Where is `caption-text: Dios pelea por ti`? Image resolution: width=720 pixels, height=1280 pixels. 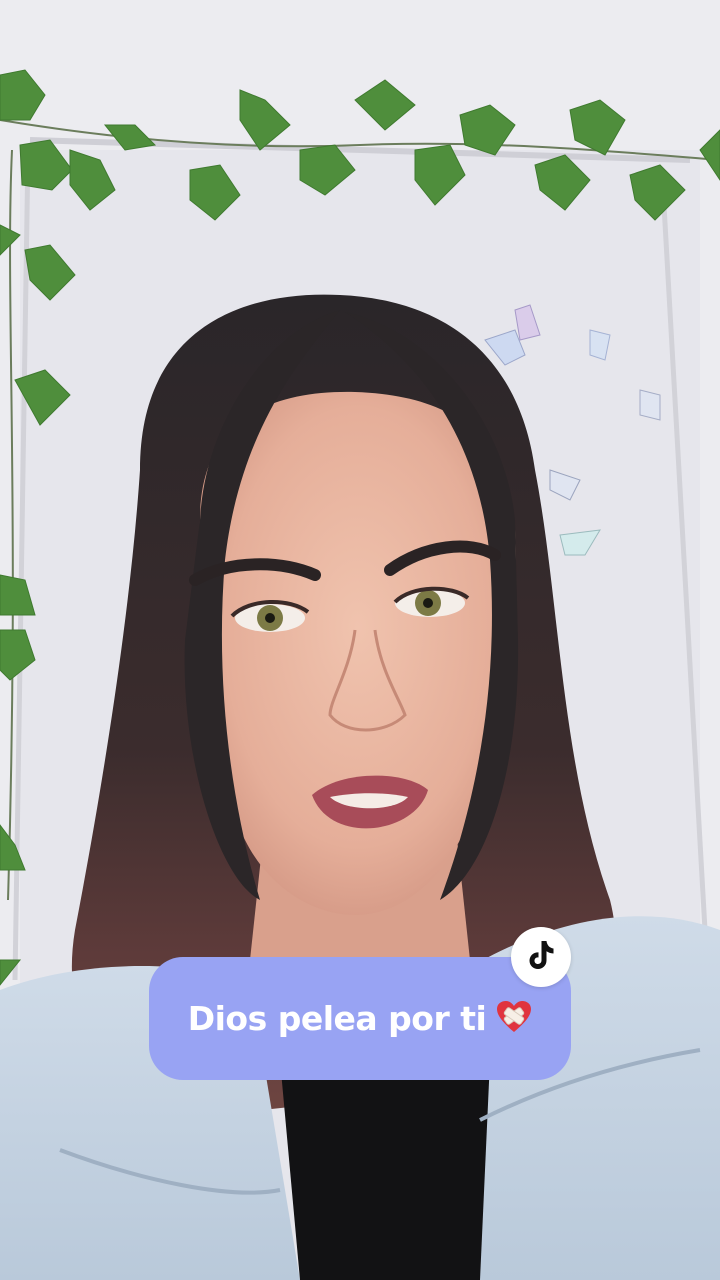 caption-text: Dios pelea por ti is located at coordinates (337, 1018).